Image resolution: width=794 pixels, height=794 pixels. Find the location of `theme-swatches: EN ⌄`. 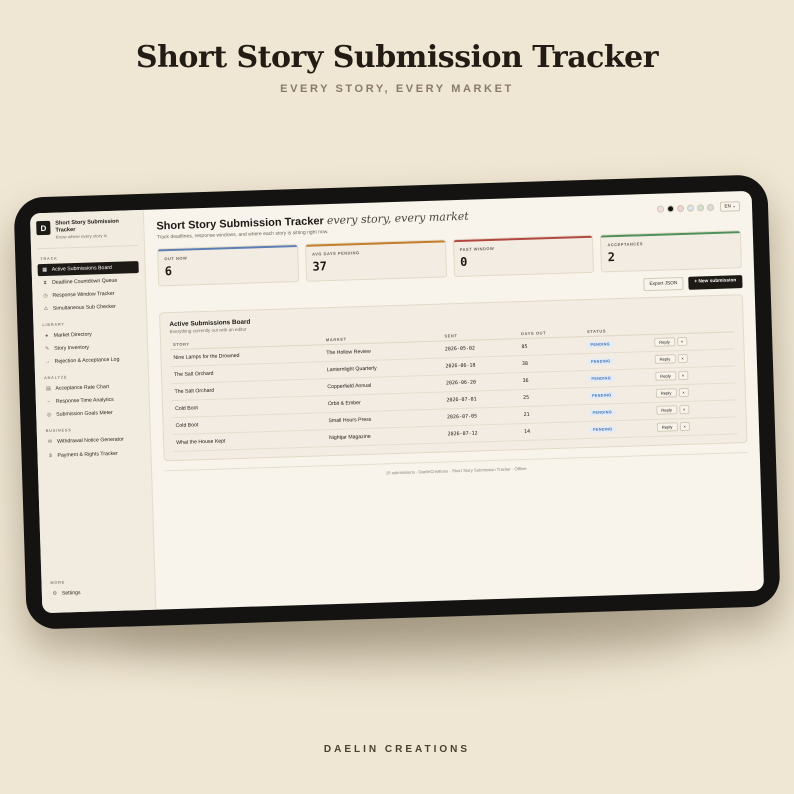

theme-swatches: EN ⌄ is located at coordinates (699, 207).